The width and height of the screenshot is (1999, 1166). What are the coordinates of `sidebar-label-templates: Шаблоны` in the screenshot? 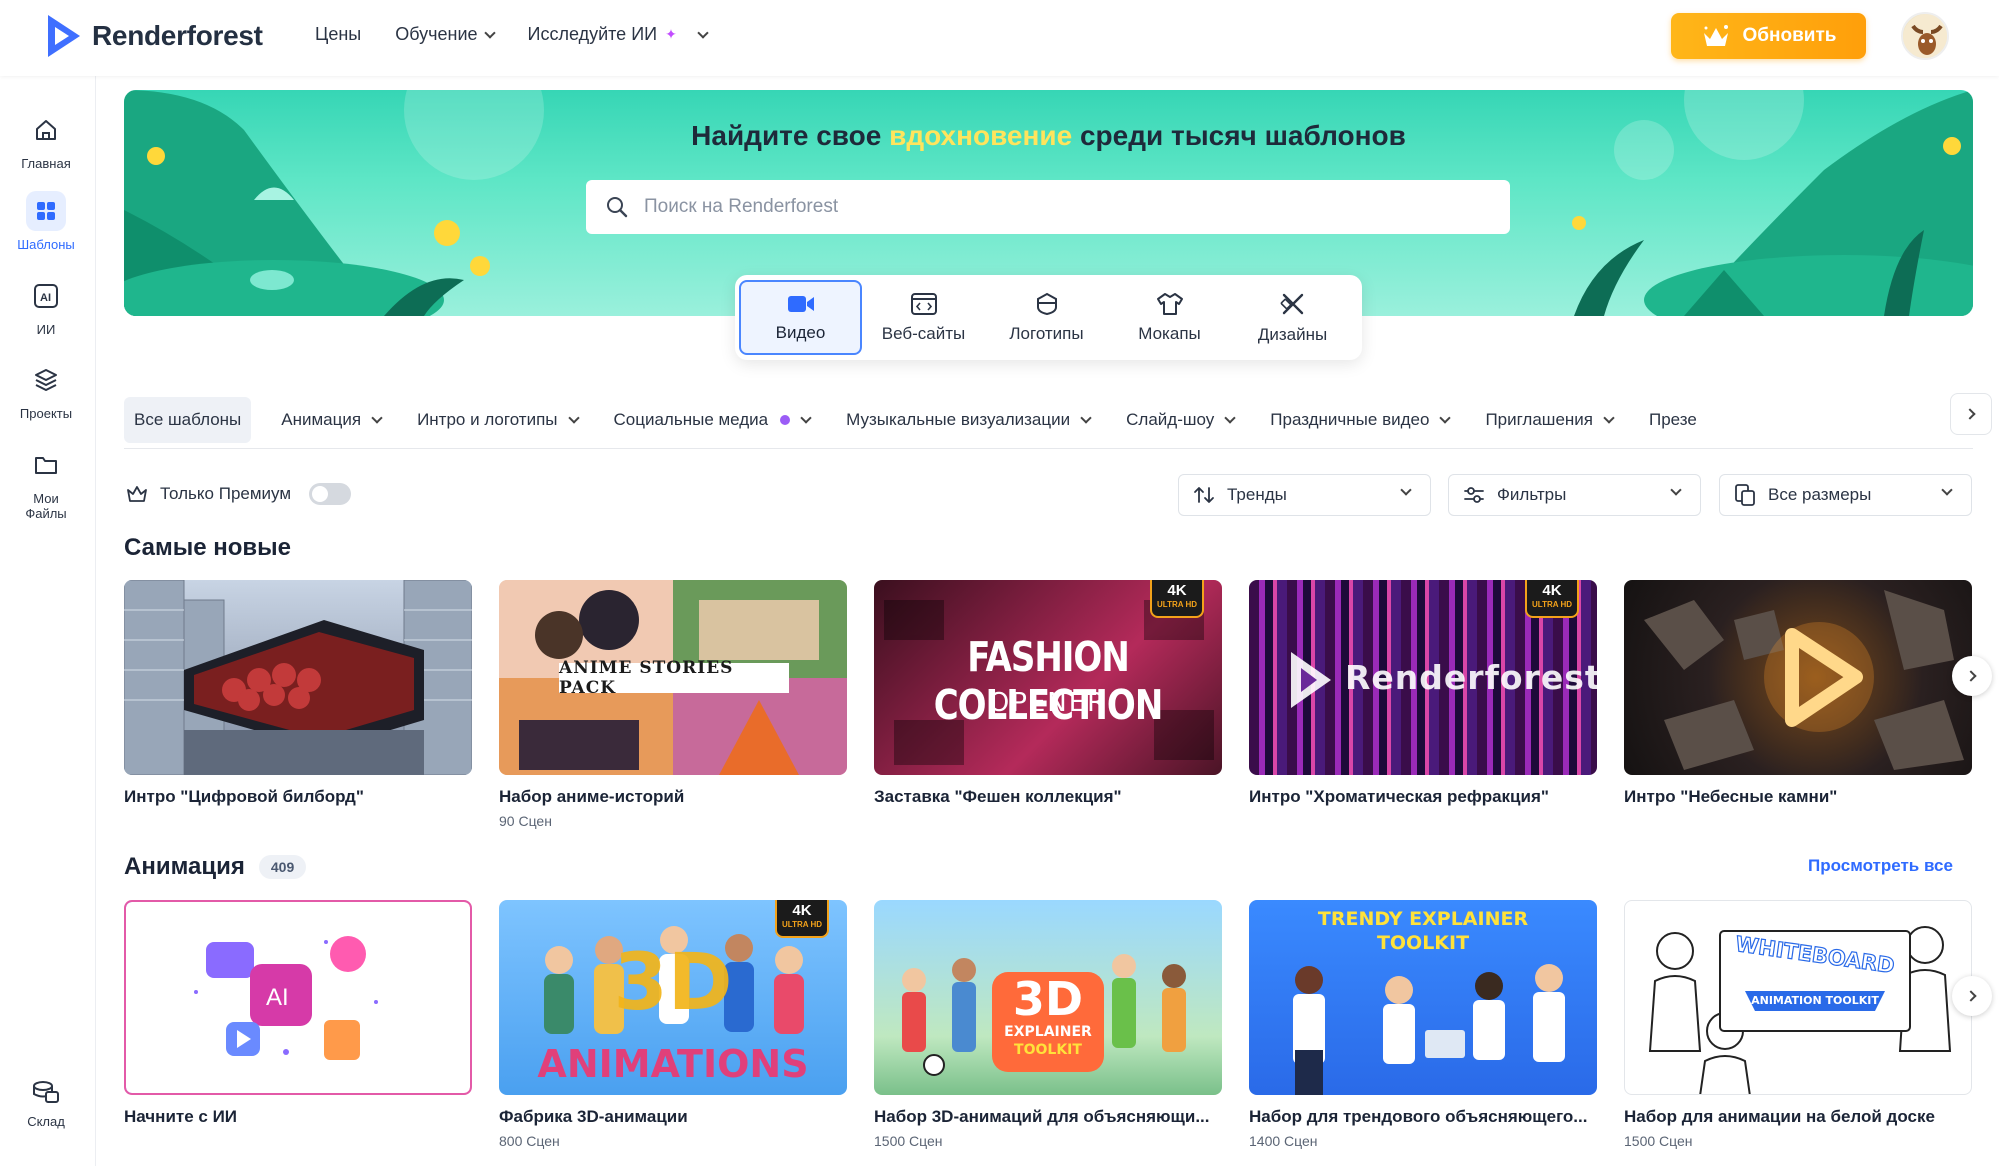 It's located at (46, 244).